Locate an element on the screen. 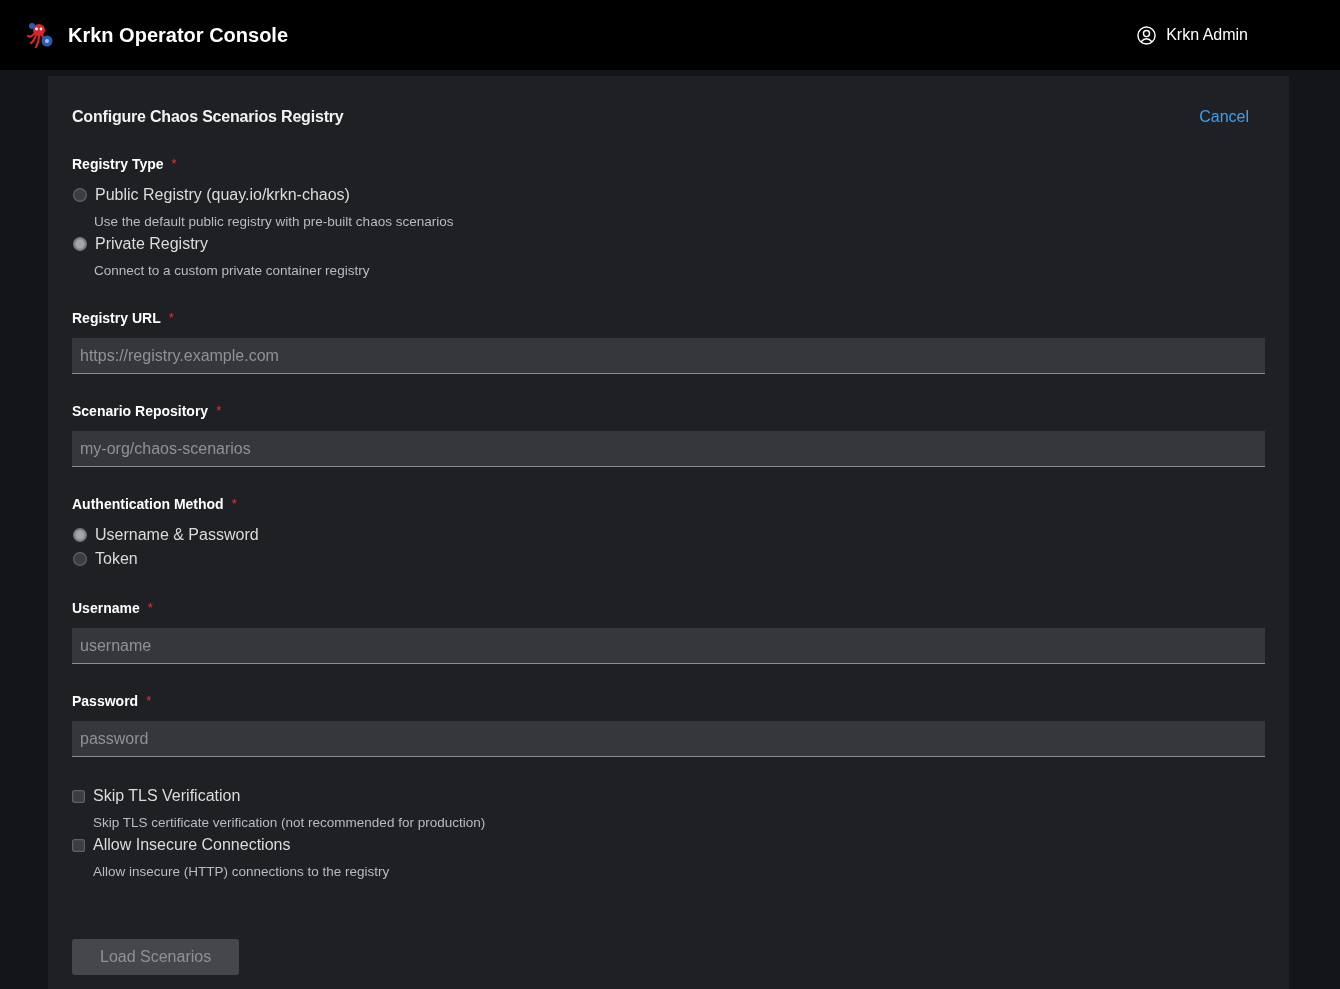  input-field: username is located at coordinates (668, 646).